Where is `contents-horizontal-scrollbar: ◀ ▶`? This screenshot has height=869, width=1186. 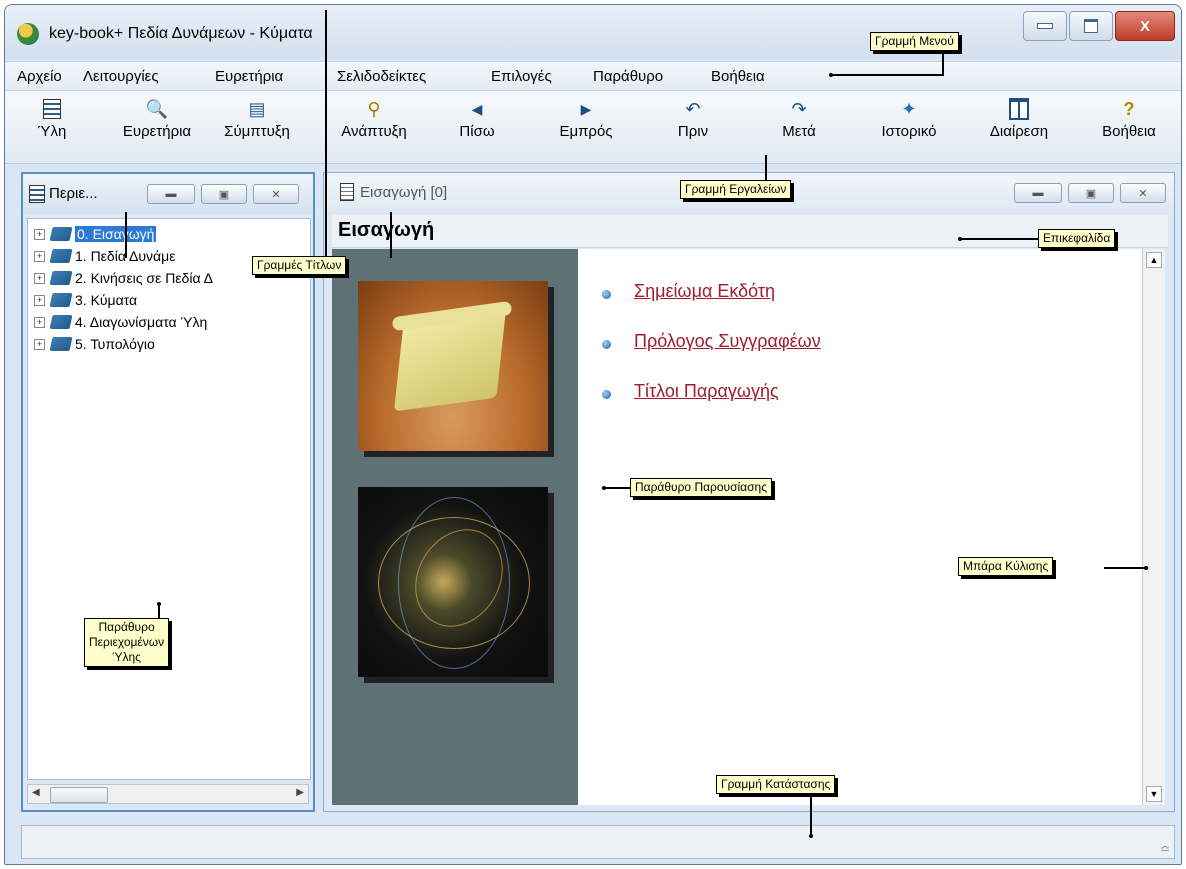
contents-horizontal-scrollbar: ◀ ▶ is located at coordinates (168, 794).